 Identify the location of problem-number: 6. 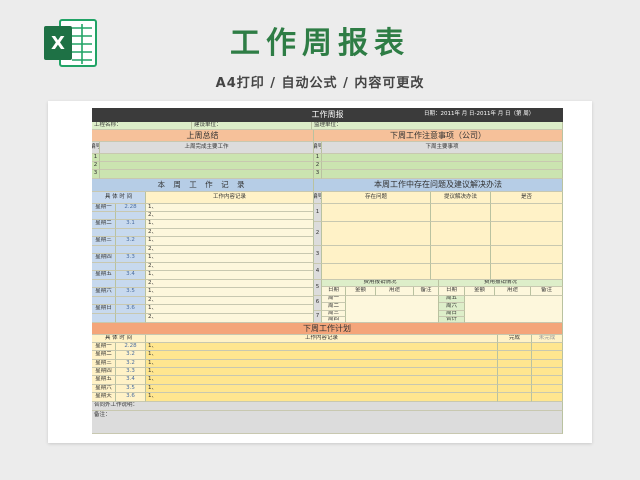
(318, 303).